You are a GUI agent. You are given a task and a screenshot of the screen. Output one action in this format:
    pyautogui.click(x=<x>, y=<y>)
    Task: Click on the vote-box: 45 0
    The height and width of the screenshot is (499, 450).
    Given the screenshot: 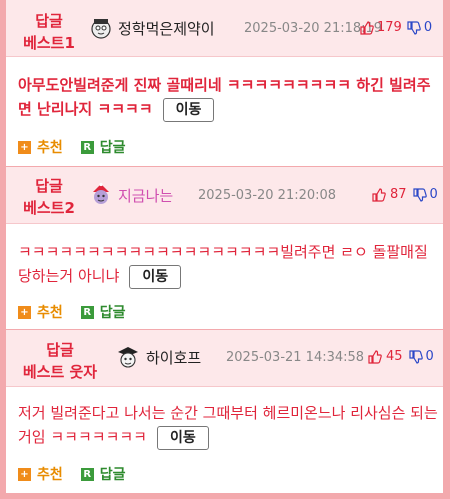 What is the action you would take?
    pyautogui.click(x=401, y=356)
    